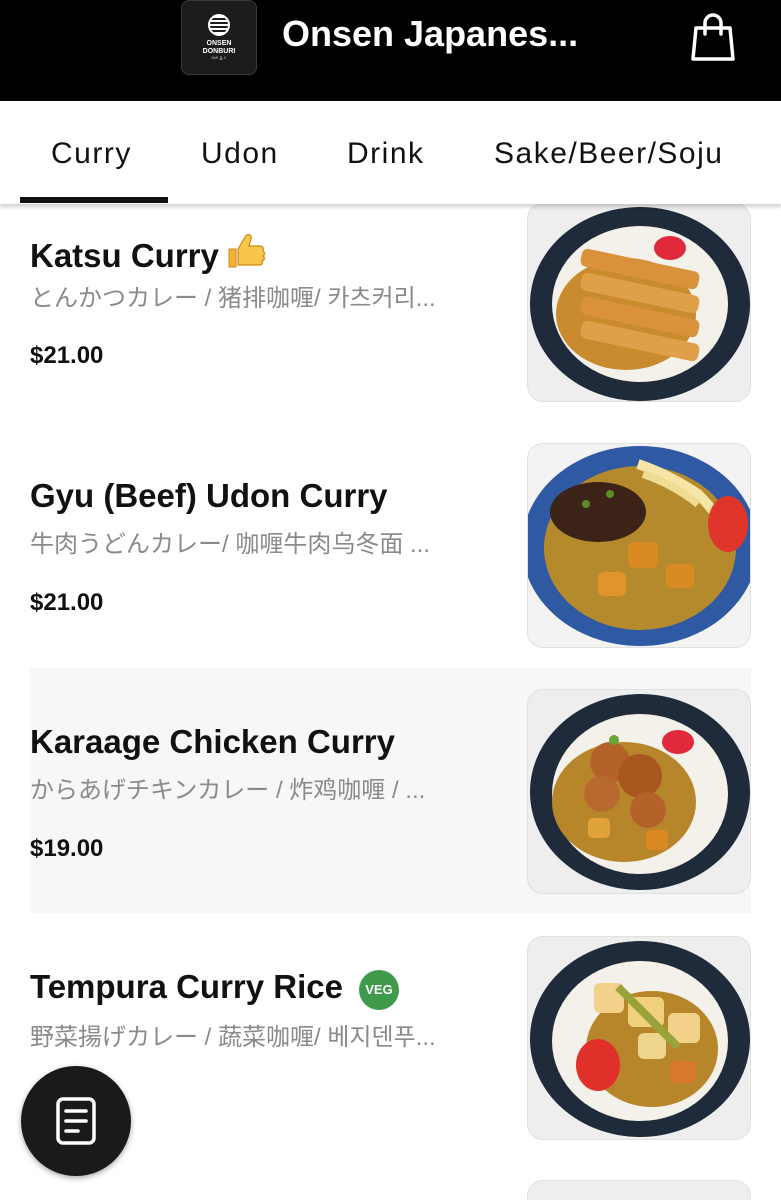 Image resolution: width=781 pixels, height=1200 pixels. I want to click on thumbs-up-icon, so click(246, 254).